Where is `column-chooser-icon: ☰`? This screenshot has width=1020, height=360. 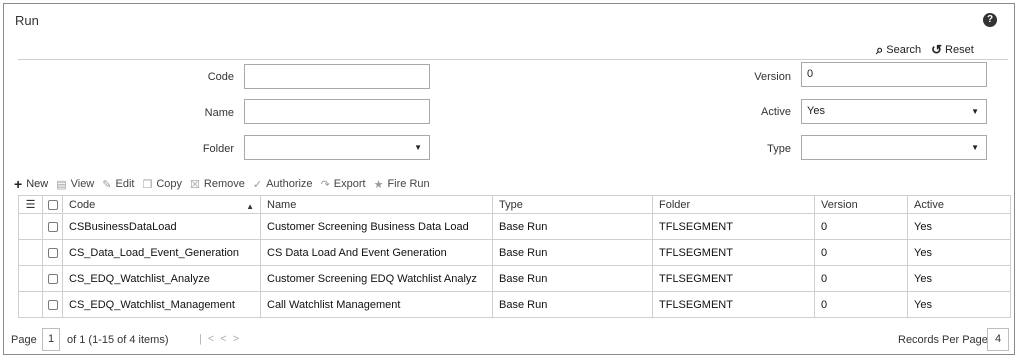
column-chooser-icon: ☰ is located at coordinates (30, 204).